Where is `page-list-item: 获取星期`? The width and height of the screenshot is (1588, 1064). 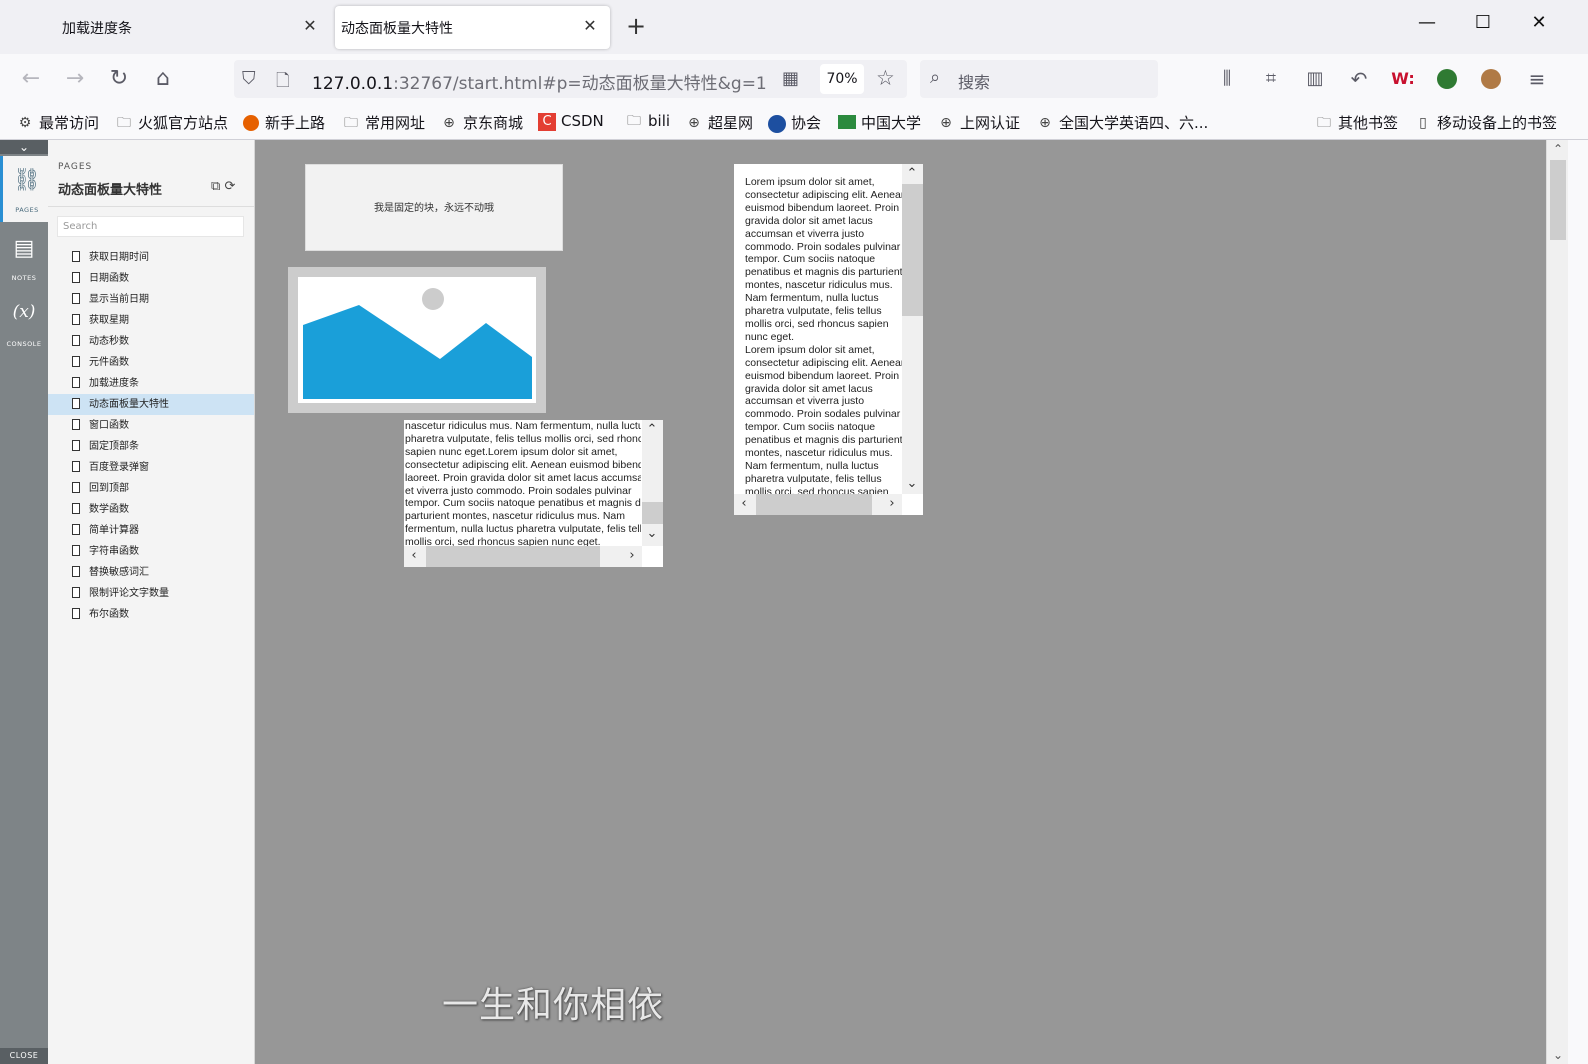 page-list-item: 获取星期 is located at coordinates (151, 320).